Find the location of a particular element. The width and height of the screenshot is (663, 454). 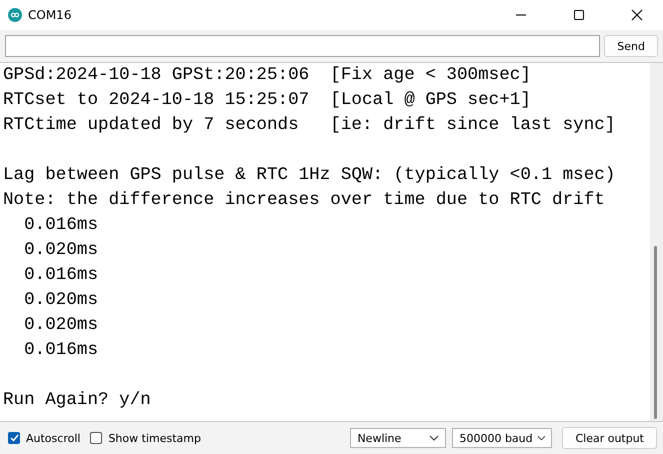

send-button: Send is located at coordinates (631, 46).